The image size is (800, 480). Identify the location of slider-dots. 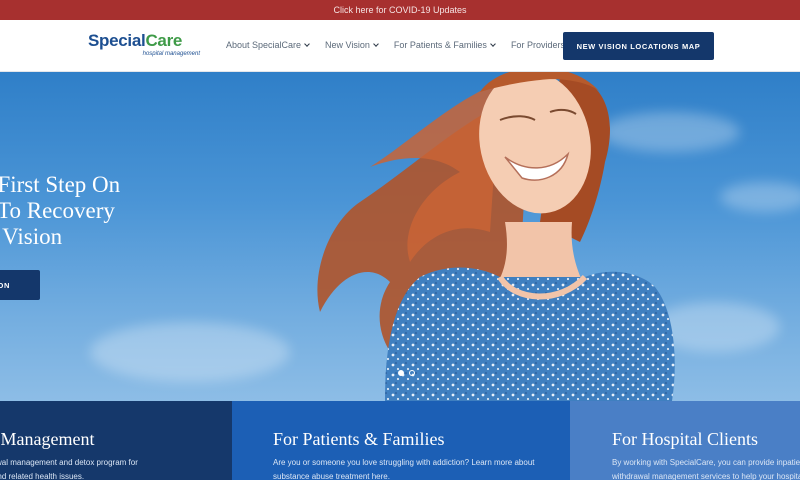
(406, 373).